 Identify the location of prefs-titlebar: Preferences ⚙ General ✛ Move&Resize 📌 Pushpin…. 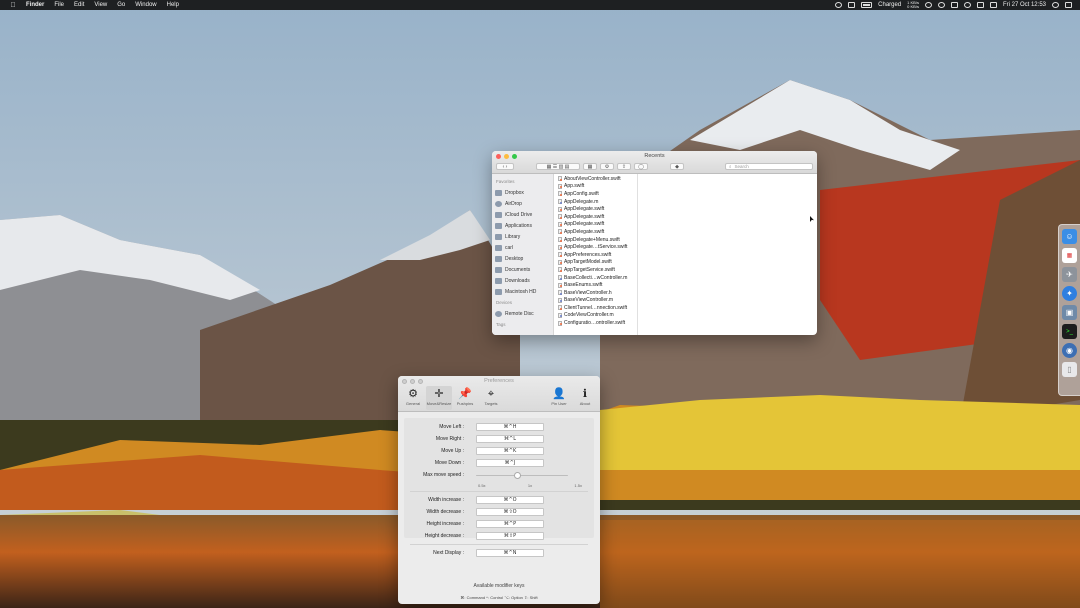
(499, 394).